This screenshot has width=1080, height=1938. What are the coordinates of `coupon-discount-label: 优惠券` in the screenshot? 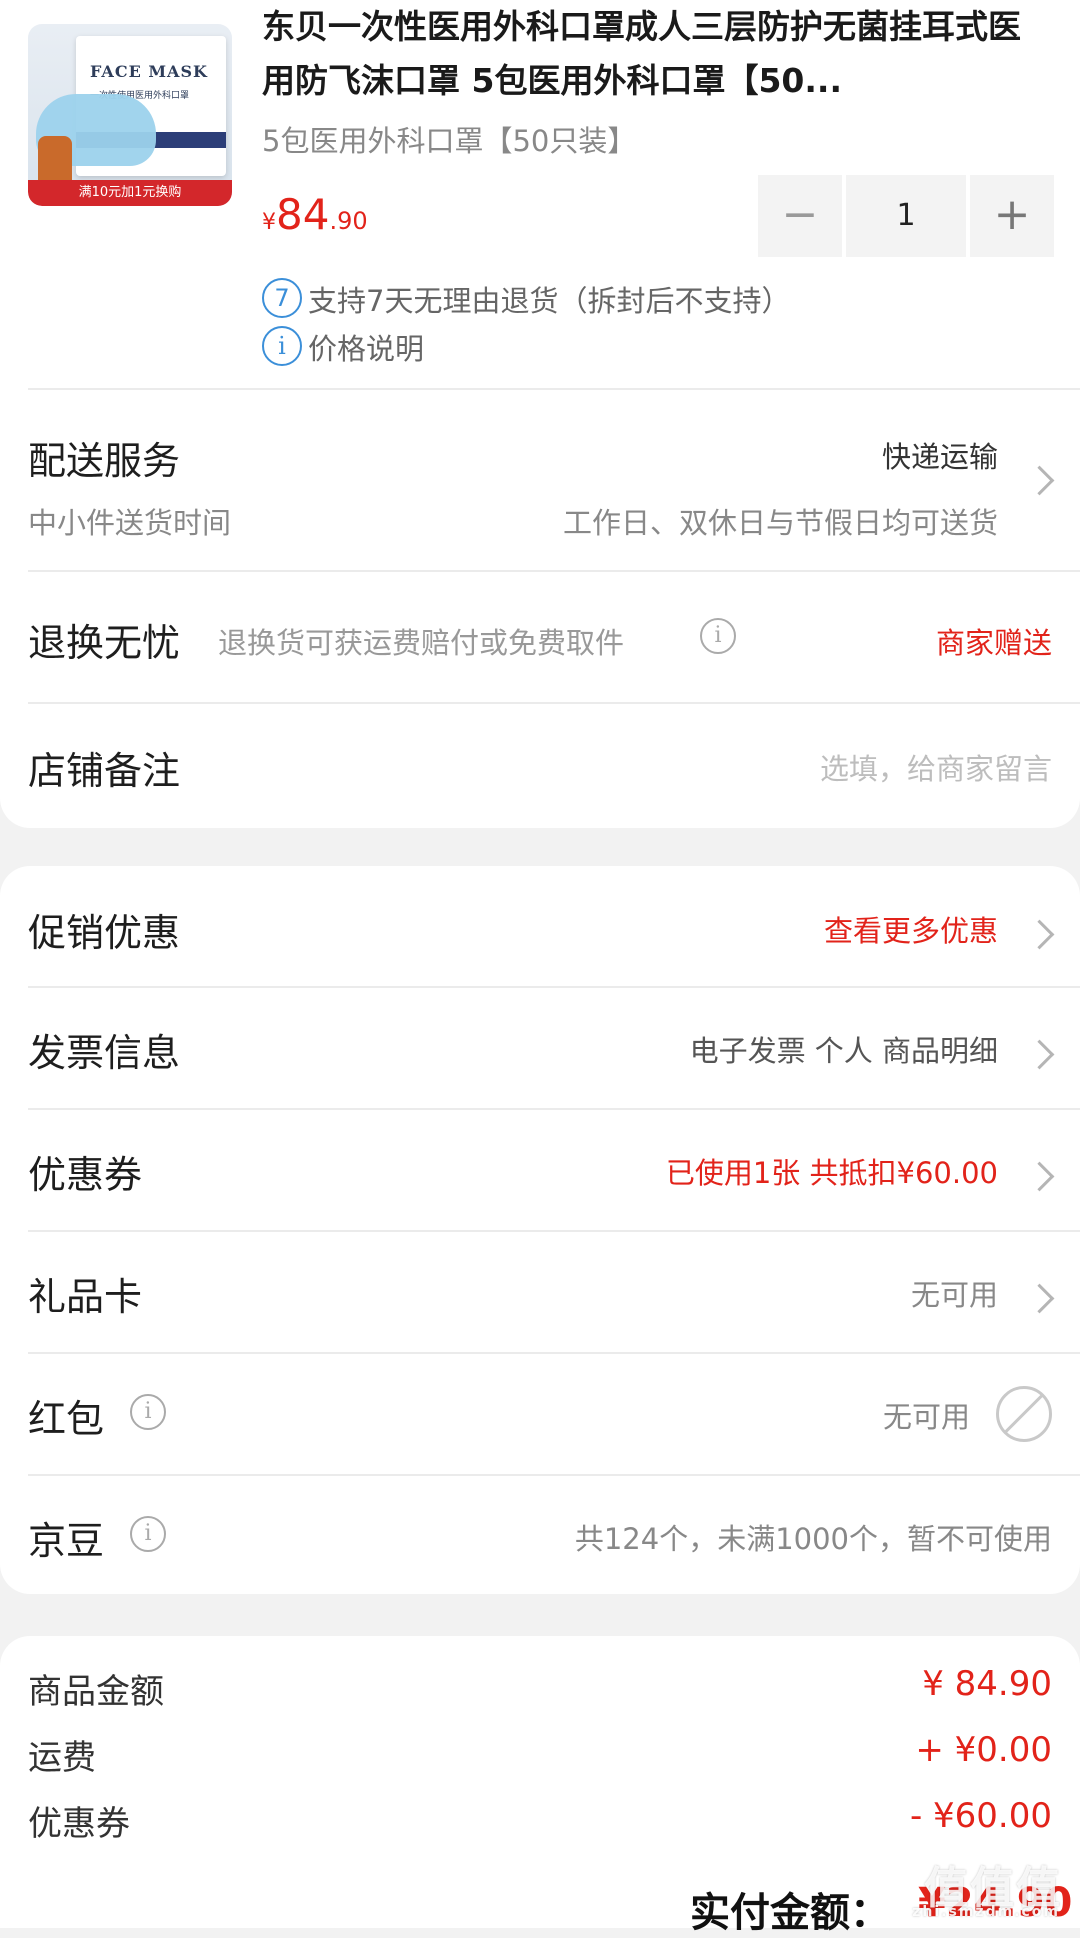 It's located at (79, 1824).